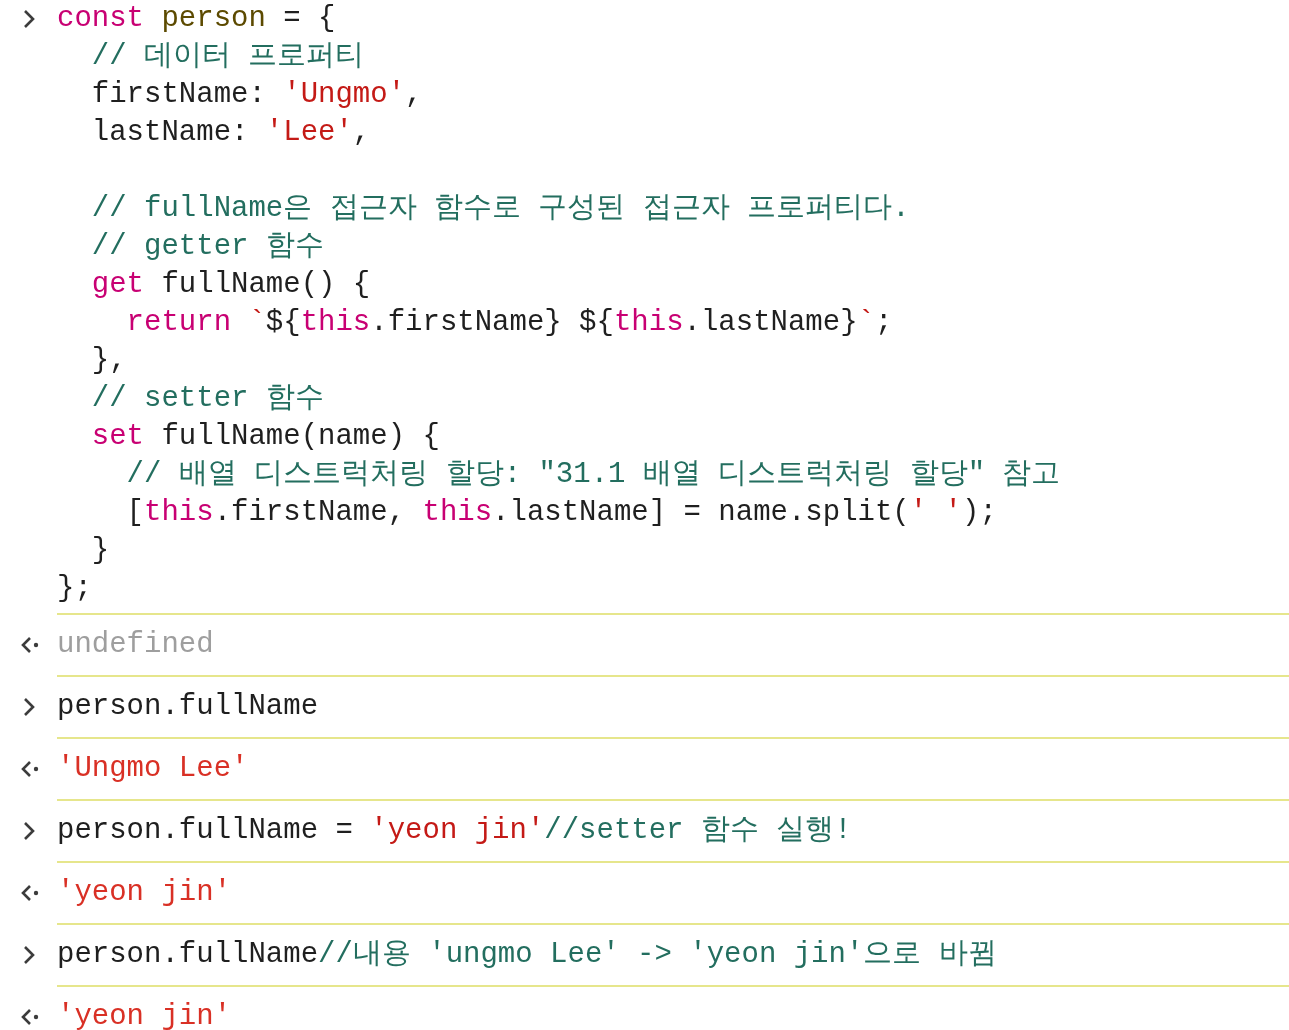 Image resolution: width=1289 pixels, height=1030 pixels. What do you see at coordinates (100, 551) in the screenshot?
I see `code-line: }` at bounding box center [100, 551].